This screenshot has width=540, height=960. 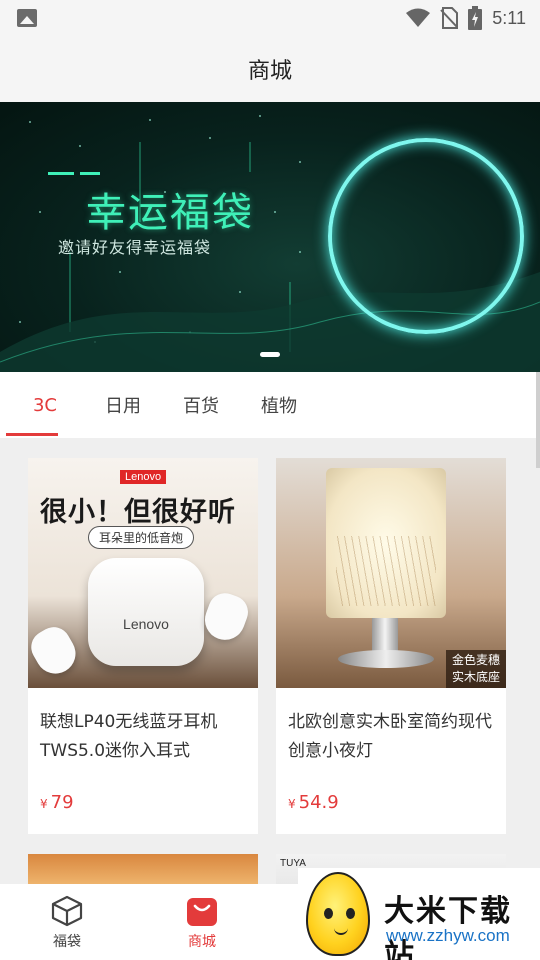 I want to click on lamp-shade, so click(x=386, y=543).